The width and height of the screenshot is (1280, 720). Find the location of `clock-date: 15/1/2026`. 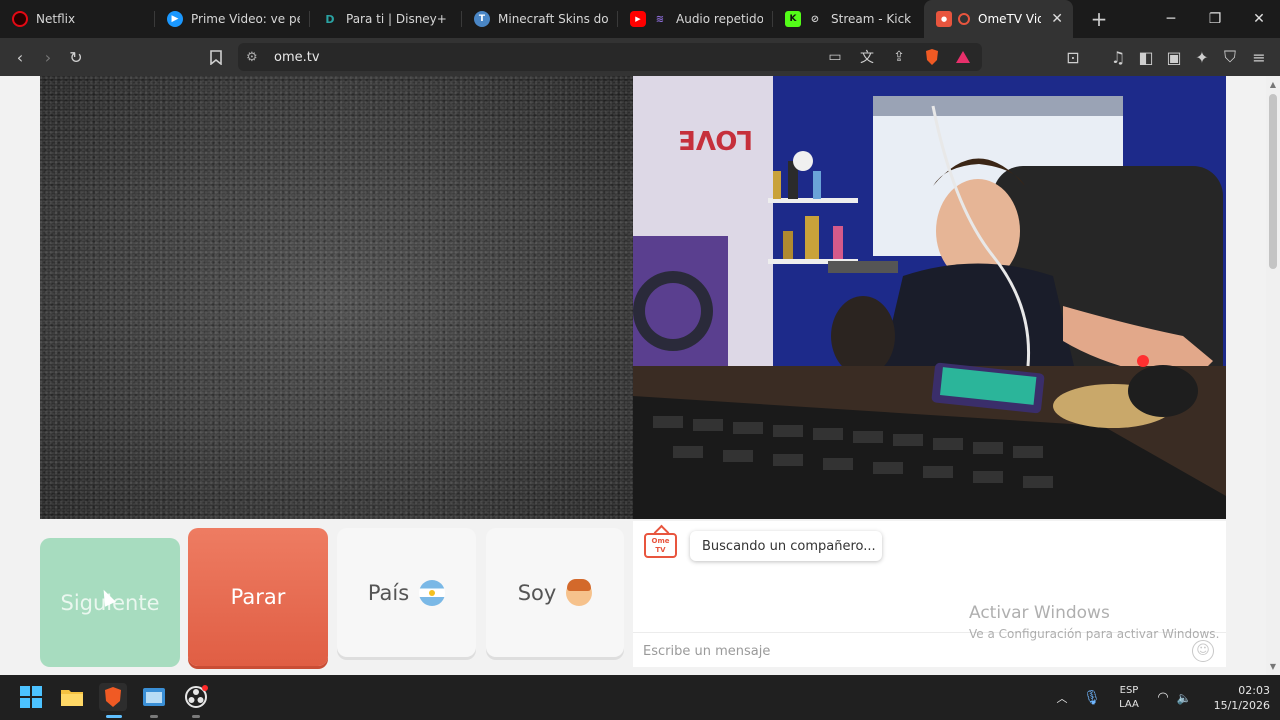

clock-date: 15/1/2026 is located at coordinates (1241, 705).